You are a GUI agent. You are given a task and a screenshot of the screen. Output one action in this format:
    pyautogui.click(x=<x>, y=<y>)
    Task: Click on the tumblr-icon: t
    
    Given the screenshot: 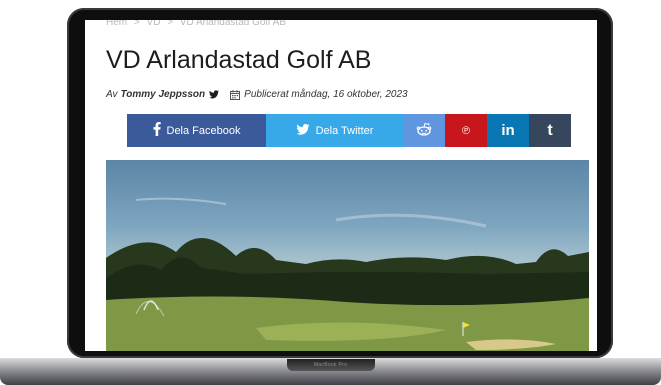 What is the action you would take?
    pyautogui.click(x=550, y=130)
    